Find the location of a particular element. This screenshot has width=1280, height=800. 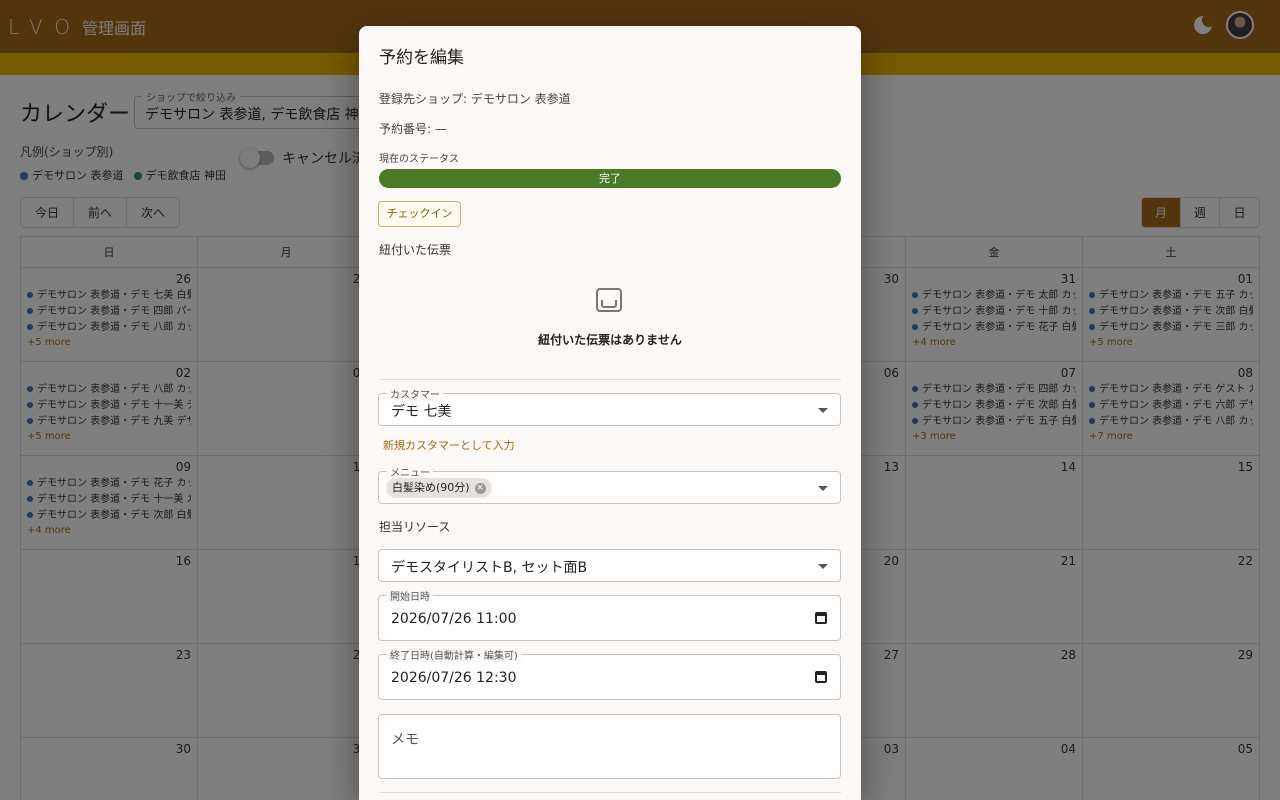

checkin-button: チェックイン is located at coordinates (419, 214).